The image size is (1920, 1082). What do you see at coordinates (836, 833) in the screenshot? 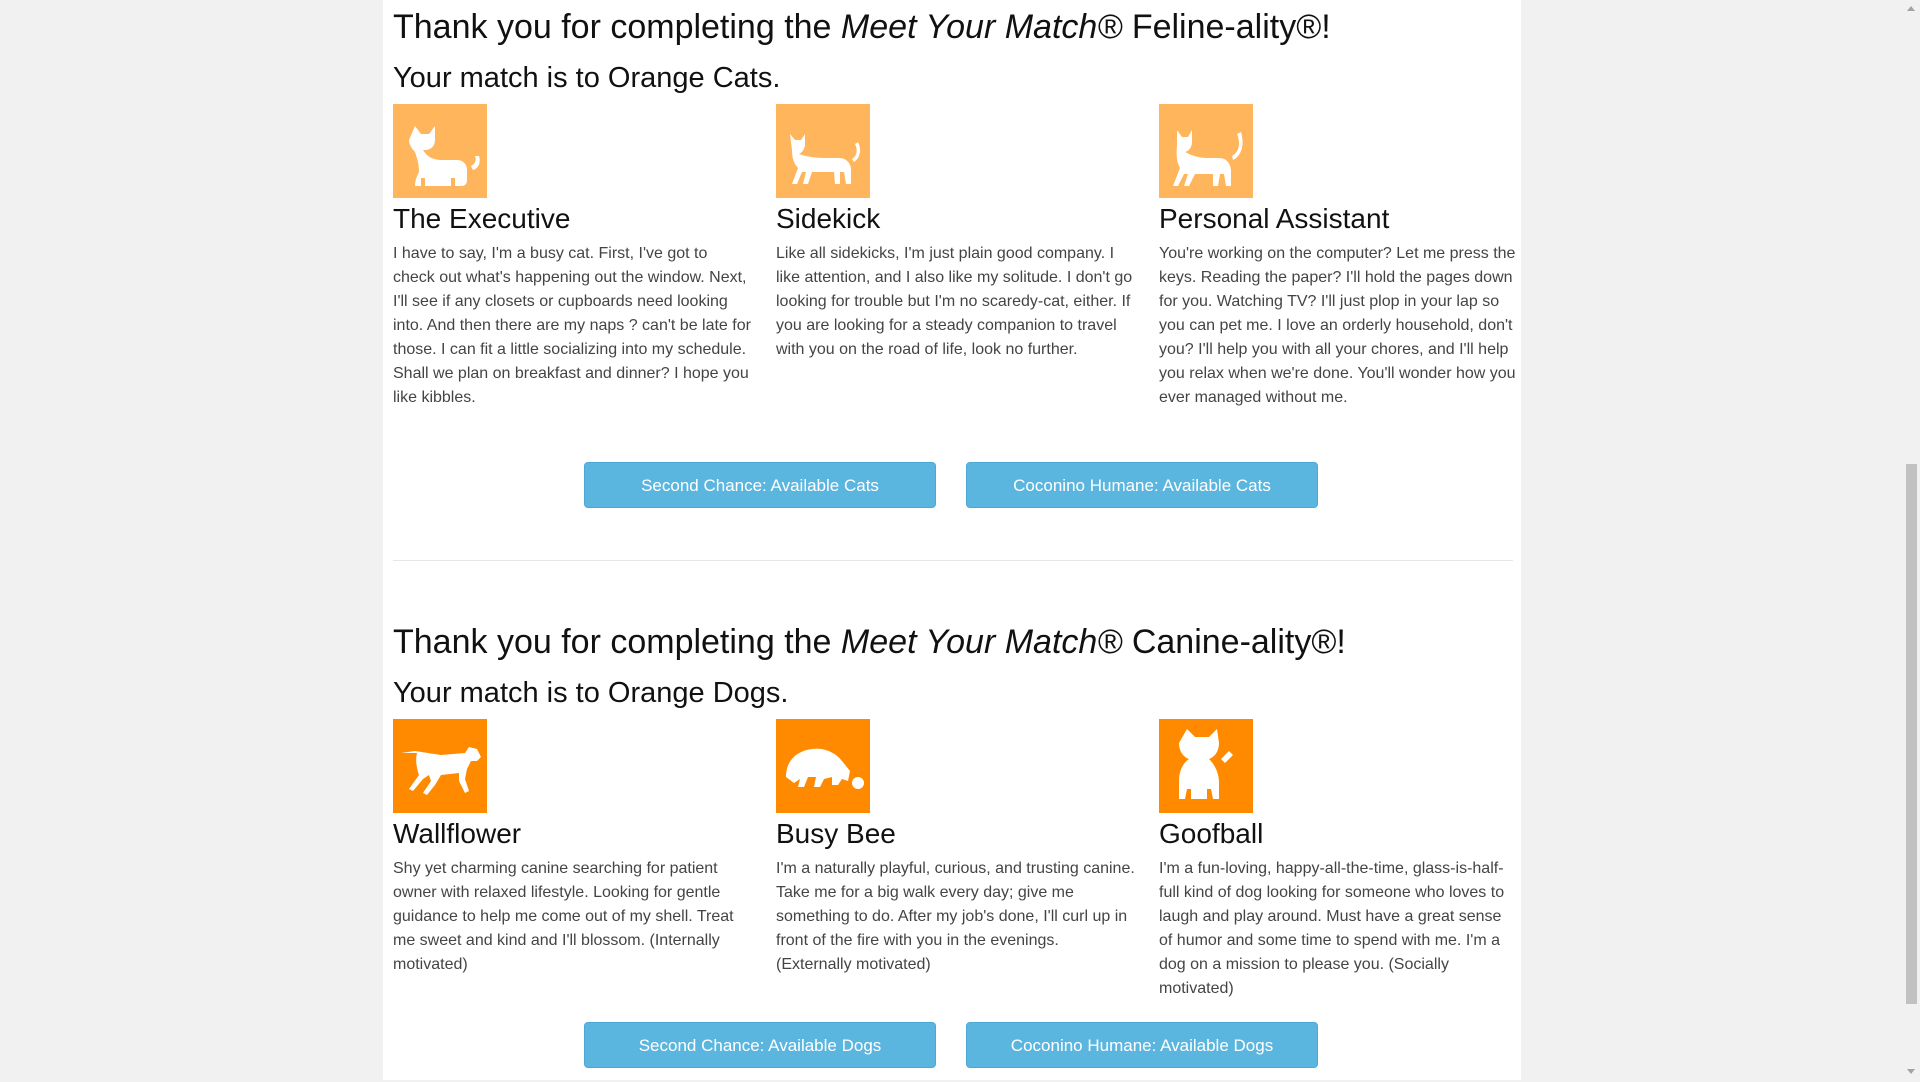
I see `card-name: Busy Bee` at bounding box center [836, 833].